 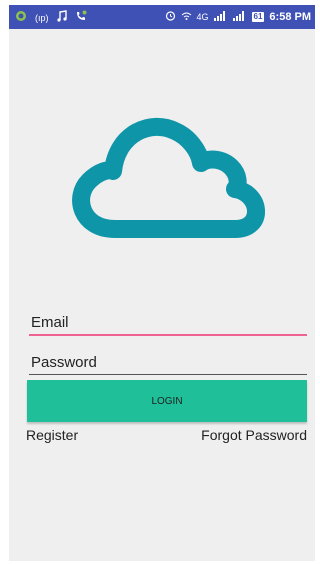 What do you see at coordinates (21, 17) in the screenshot?
I see `camera-icon` at bounding box center [21, 17].